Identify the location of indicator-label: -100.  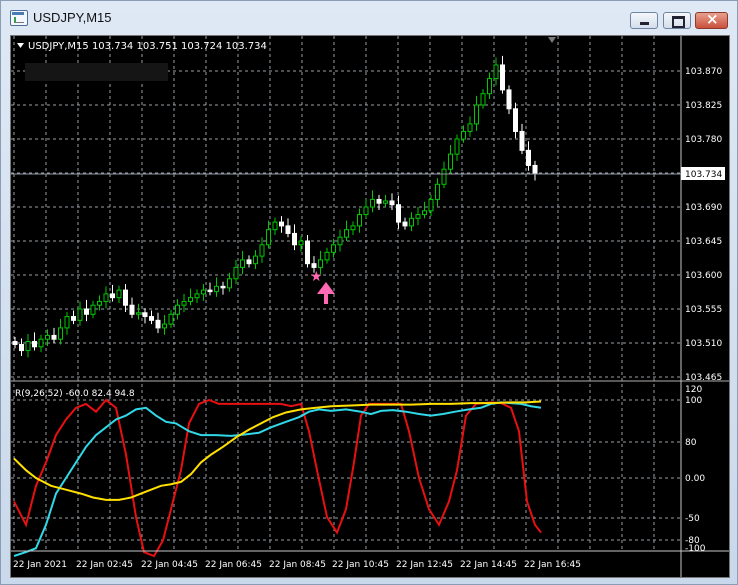
(695, 549).